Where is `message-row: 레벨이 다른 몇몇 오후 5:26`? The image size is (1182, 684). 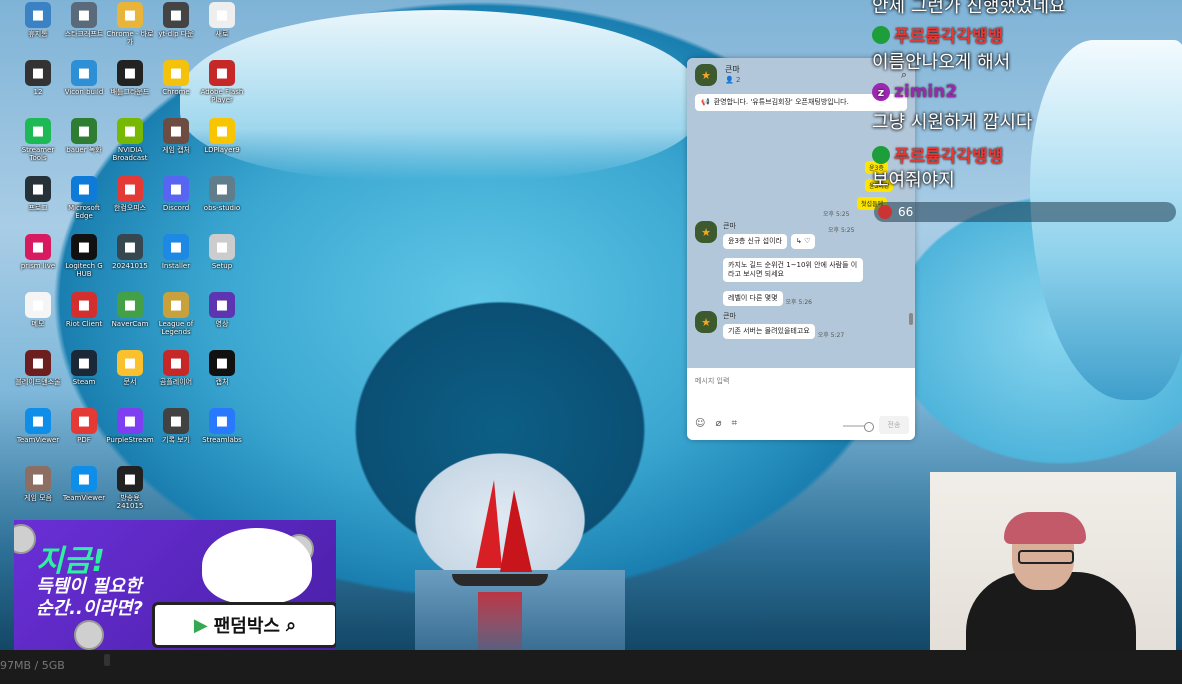
message-row: 레벨이 다른 몇몇 오후 5:26 is located at coordinates (767, 298).